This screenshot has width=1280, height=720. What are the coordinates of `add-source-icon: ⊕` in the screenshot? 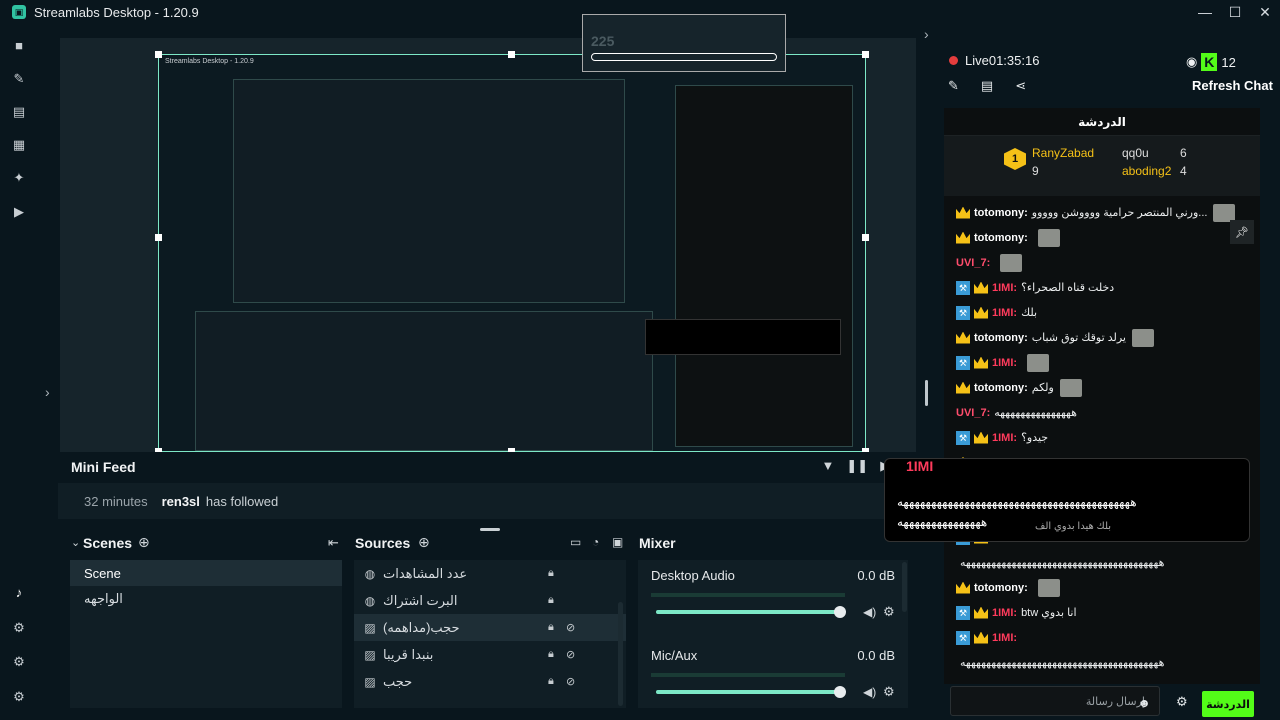 It's located at (424, 542).